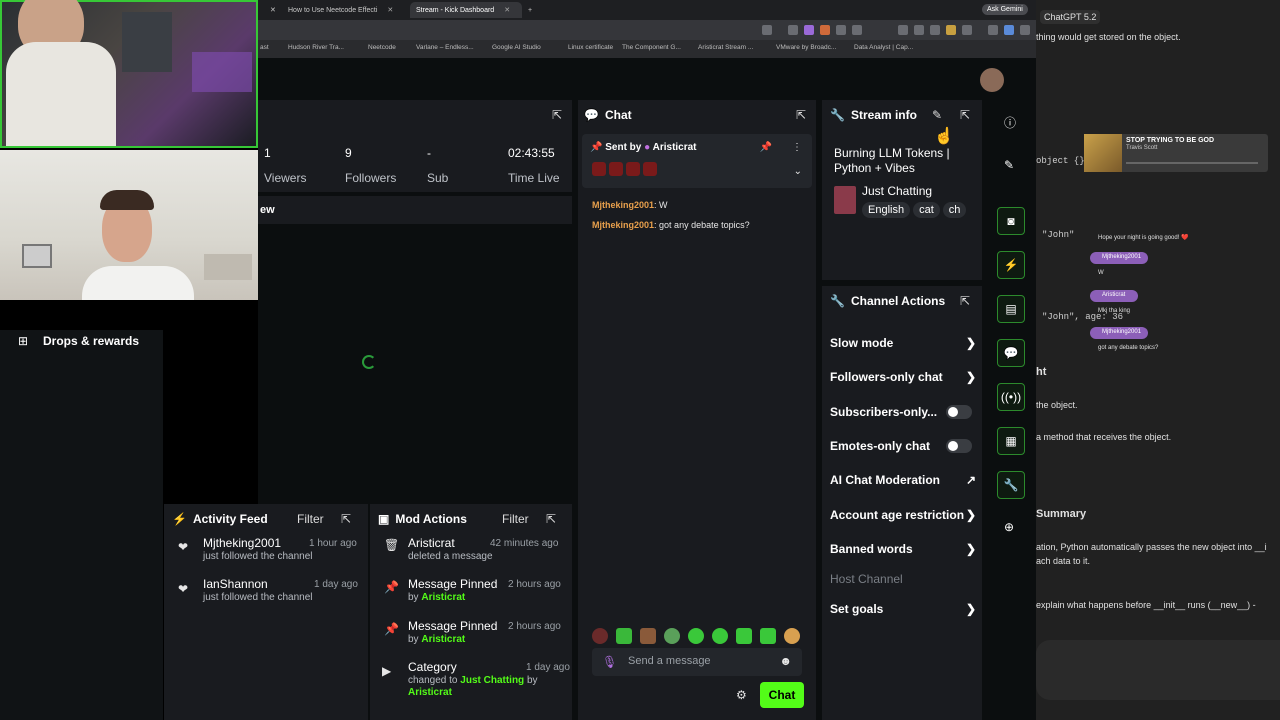 The image size is (1280, 720). Describe the element at coordinates (675, 147) in the screenshot. I see `pinned-user: Aristicrat` at that location.